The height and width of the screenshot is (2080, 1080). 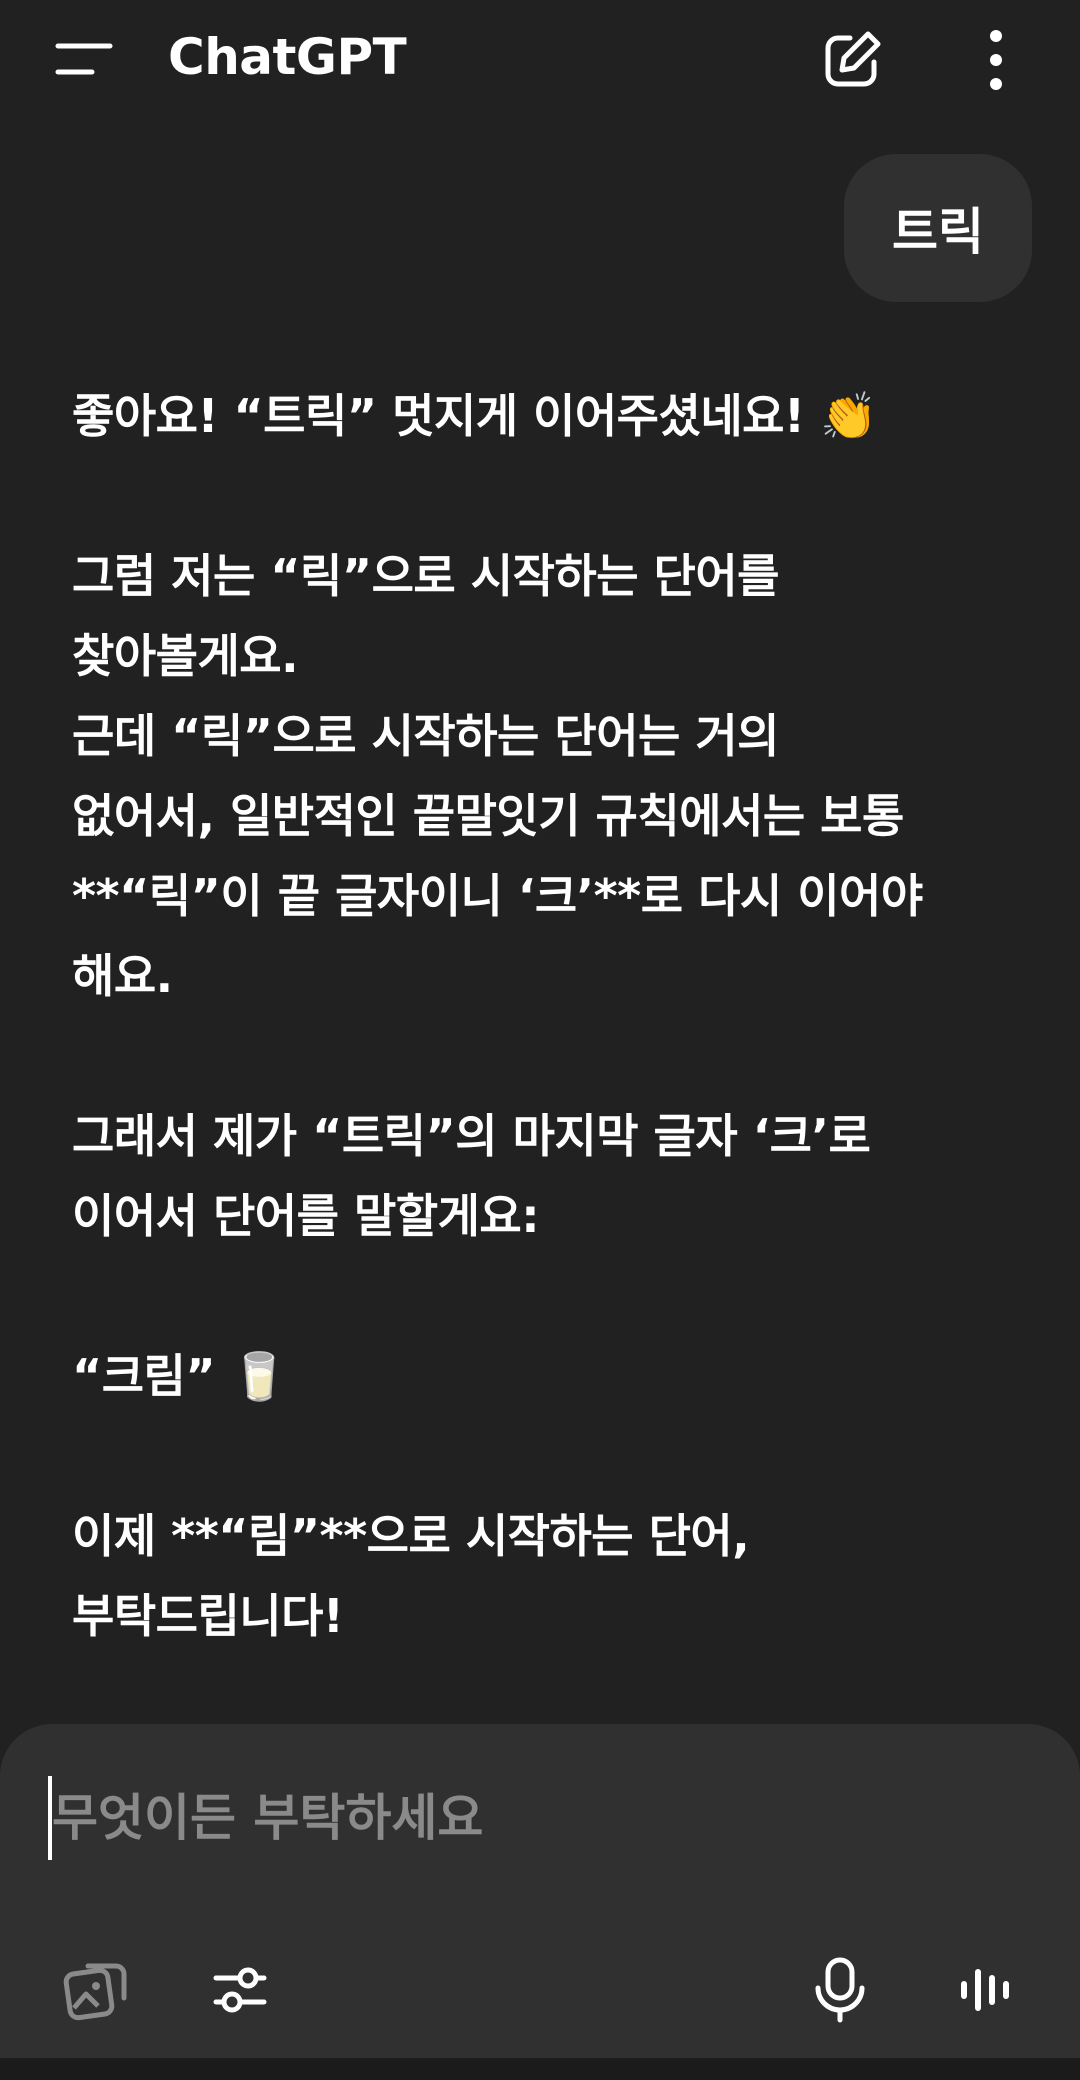 What do you see at coordinates (267, 1818) in the screenshot?
I see `message-input: 무엇이든 부탁하세요` at bounding box center [267, 1818].